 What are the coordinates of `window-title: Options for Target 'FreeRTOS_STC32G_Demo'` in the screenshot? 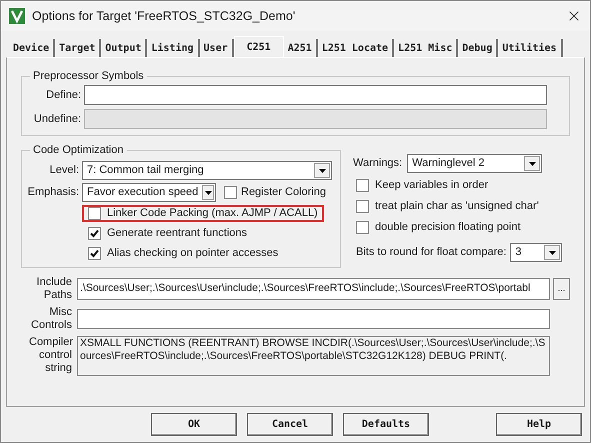 It's located at (164, 16).